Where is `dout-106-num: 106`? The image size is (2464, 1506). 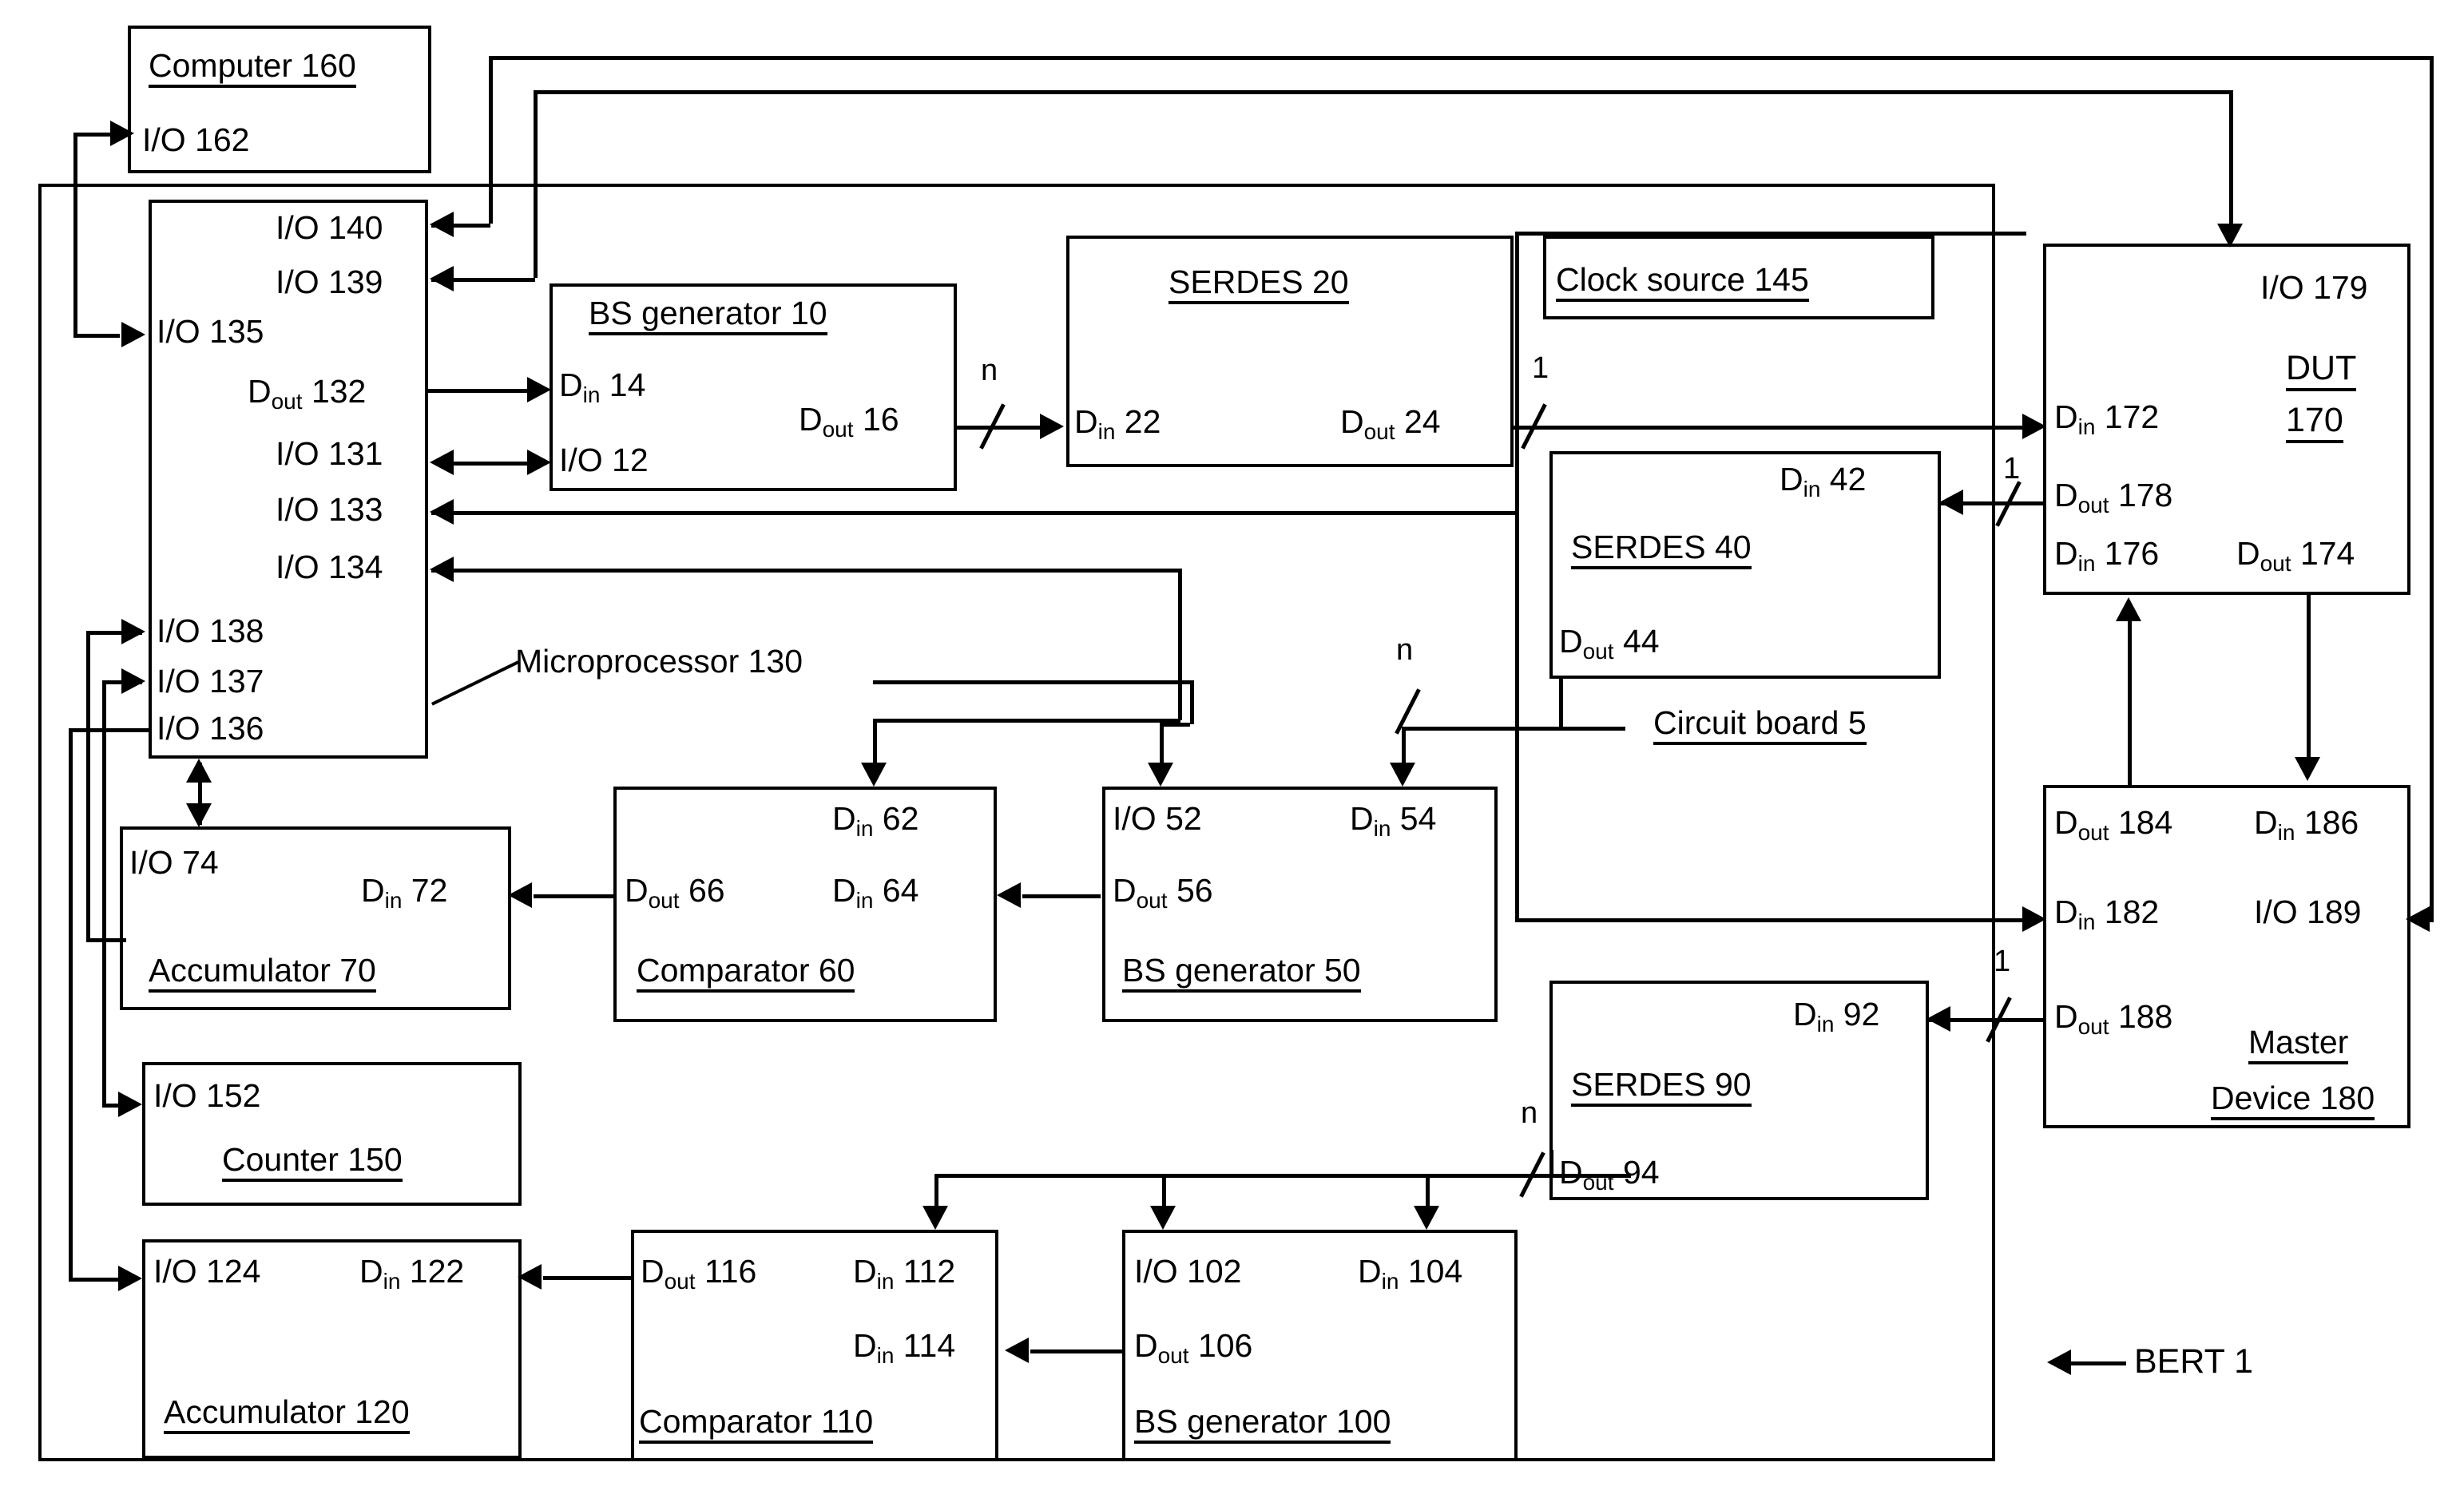
dout-106-num: 106 is located at coordinates (1220, 1345).